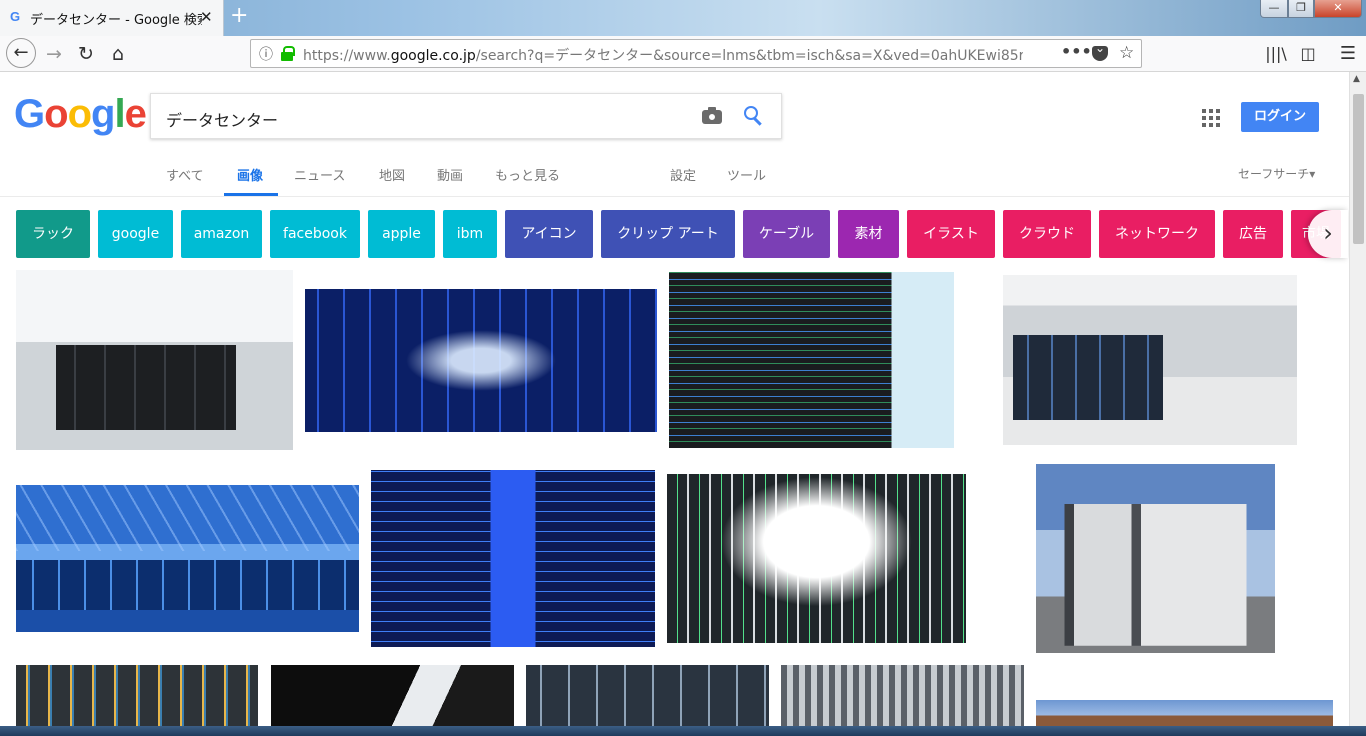 The width and height of the screenshot is (1366, 736). What do you see at coordinates (816, 558) in the screenshot?
I see `result-image-white-room-green-leds` at bounding box center [816, 558].